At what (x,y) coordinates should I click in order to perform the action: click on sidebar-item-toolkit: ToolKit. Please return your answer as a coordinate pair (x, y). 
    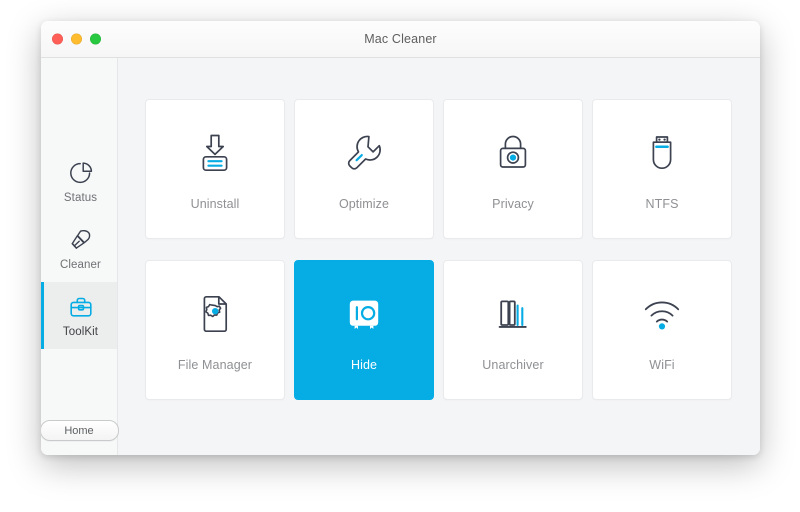
    Looking at the image, I should click on (79, 315).